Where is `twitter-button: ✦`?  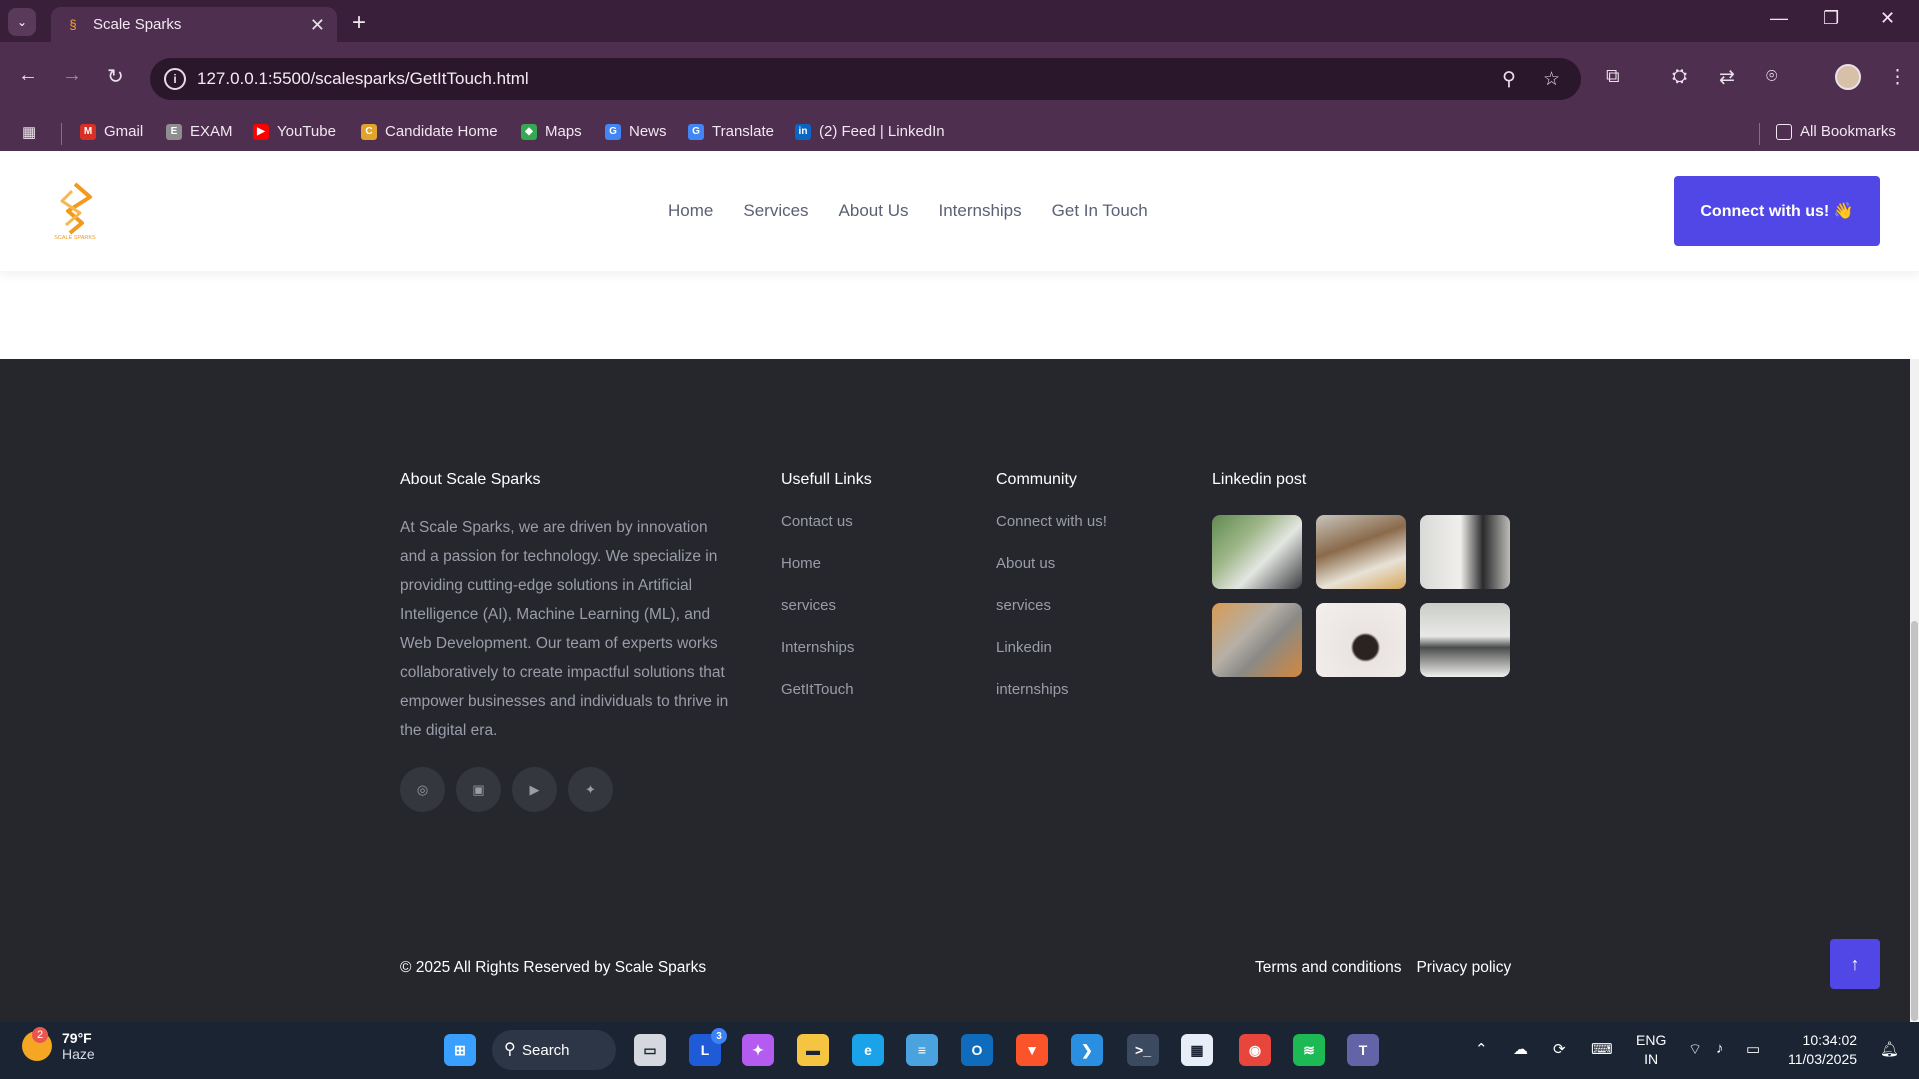
twitter-button: ✦ is located at coordinates (590, 789).